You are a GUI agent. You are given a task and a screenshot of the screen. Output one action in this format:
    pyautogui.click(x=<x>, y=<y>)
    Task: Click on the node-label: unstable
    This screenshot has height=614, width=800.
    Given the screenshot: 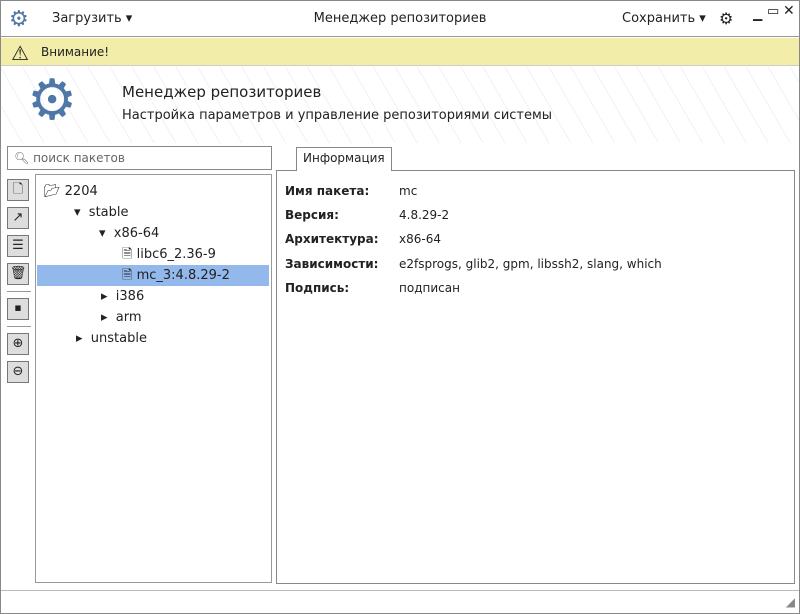 What is the action you would take?
    pyautogui.click(x=118, y=338)
    